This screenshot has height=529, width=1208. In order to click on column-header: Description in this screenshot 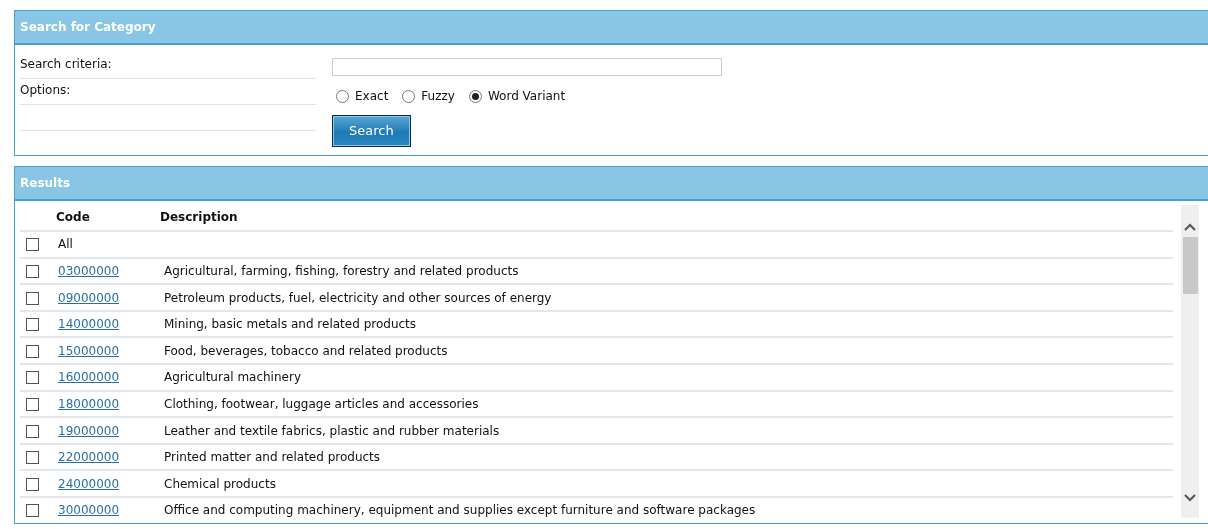, I will do `click(199, 217)`.